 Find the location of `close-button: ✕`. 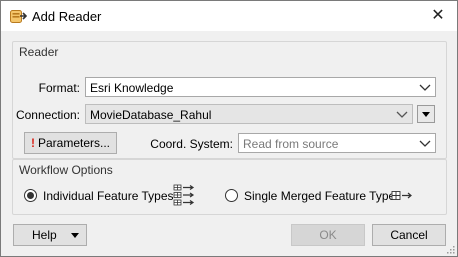

close-button: ✕ is located at coordinates (438, 16).